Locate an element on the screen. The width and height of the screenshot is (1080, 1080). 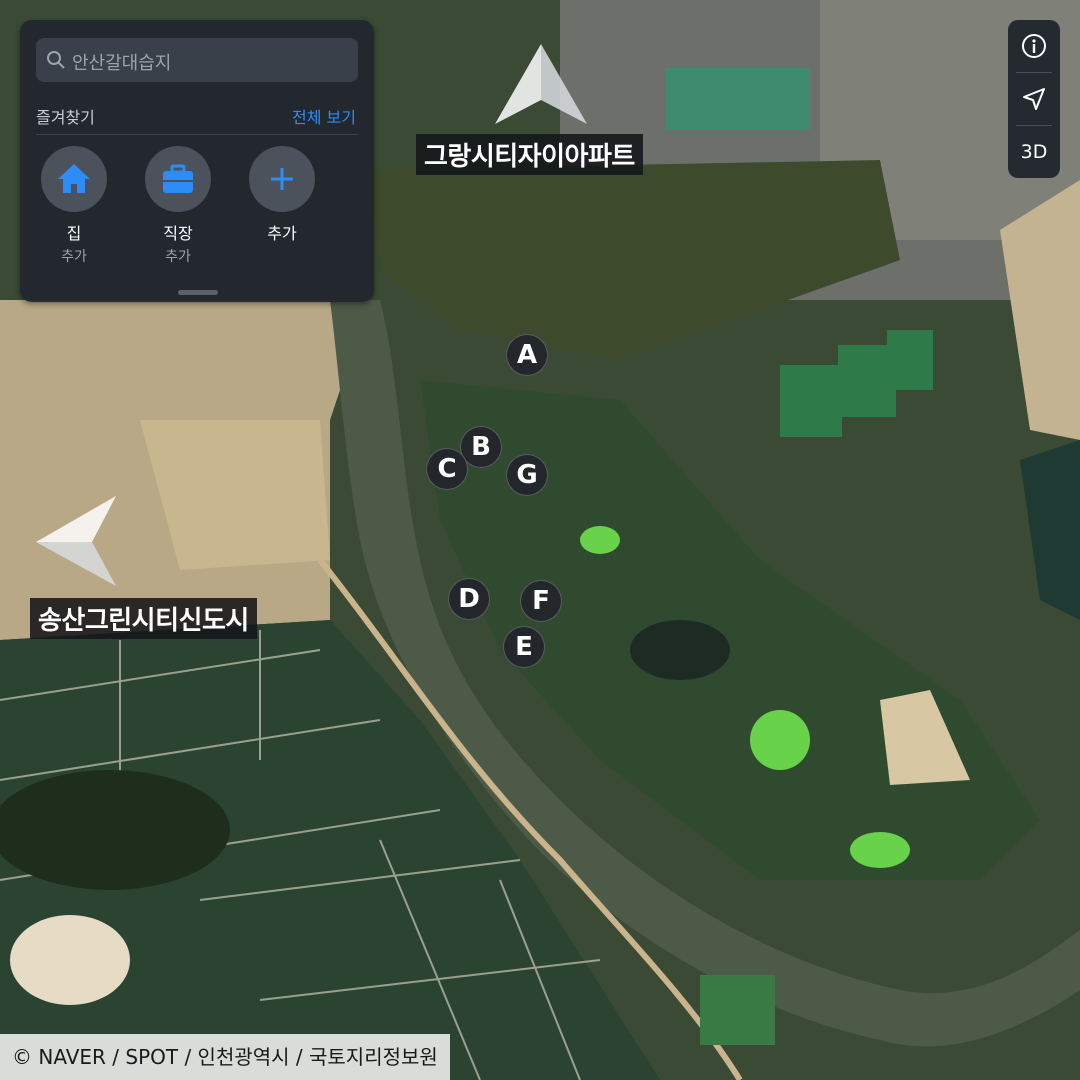
map-controls: 3D is located at coordinates (1034, 99).